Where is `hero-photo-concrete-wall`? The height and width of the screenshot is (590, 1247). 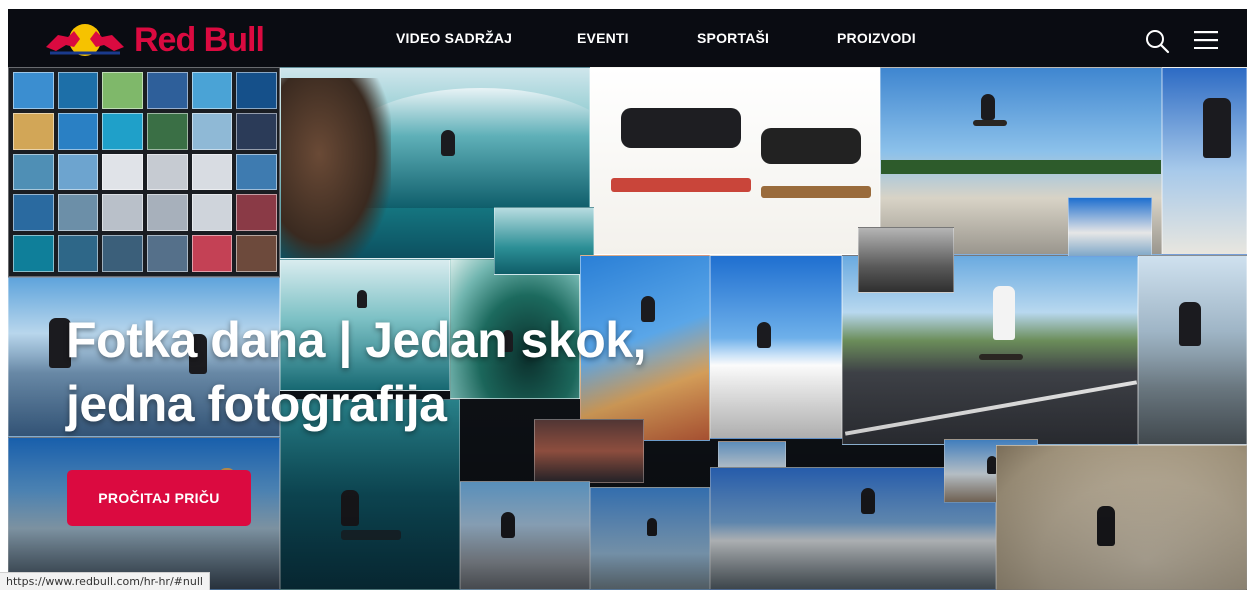
hero-photo-concrete-wall is located at coordinates (1121, 517).